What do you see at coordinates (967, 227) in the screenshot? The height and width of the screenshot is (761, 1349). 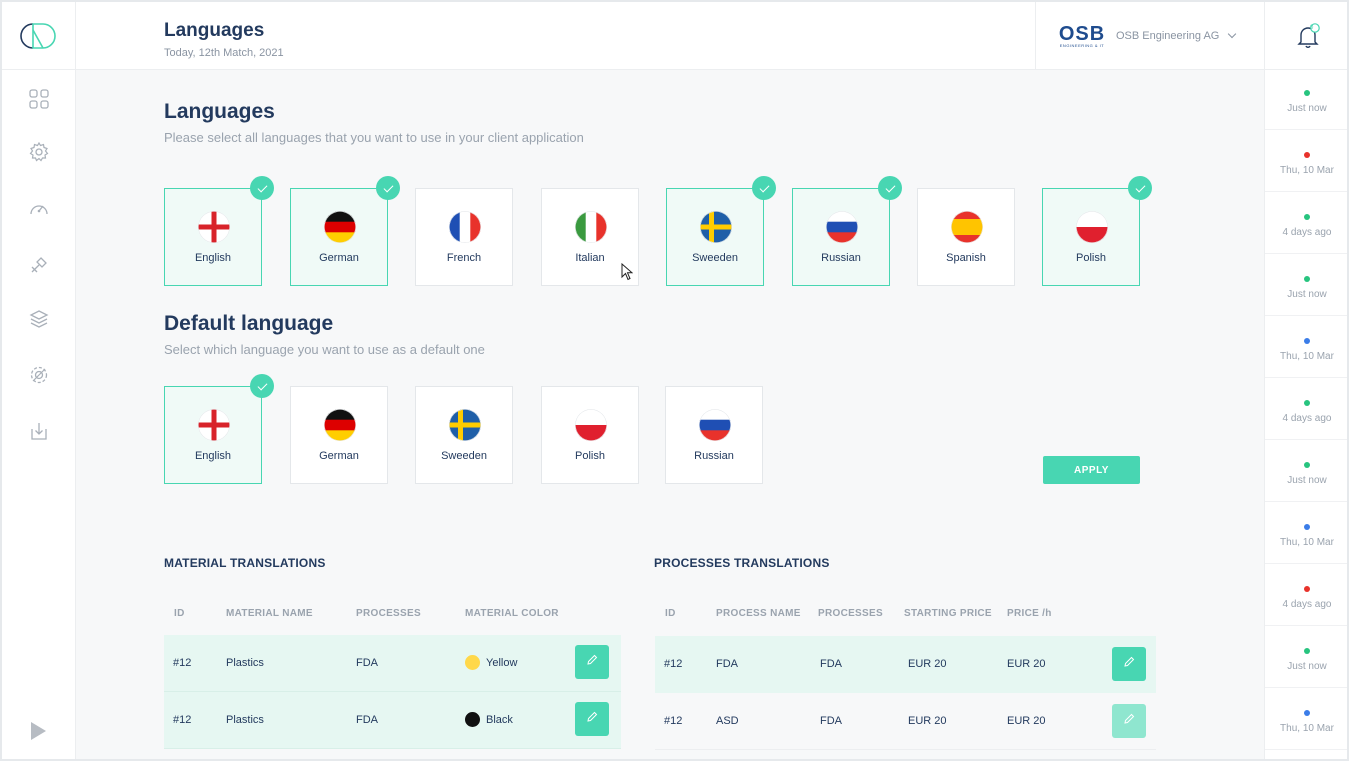 I see `spanish-flag-icon` at bounding box center [967, 227].